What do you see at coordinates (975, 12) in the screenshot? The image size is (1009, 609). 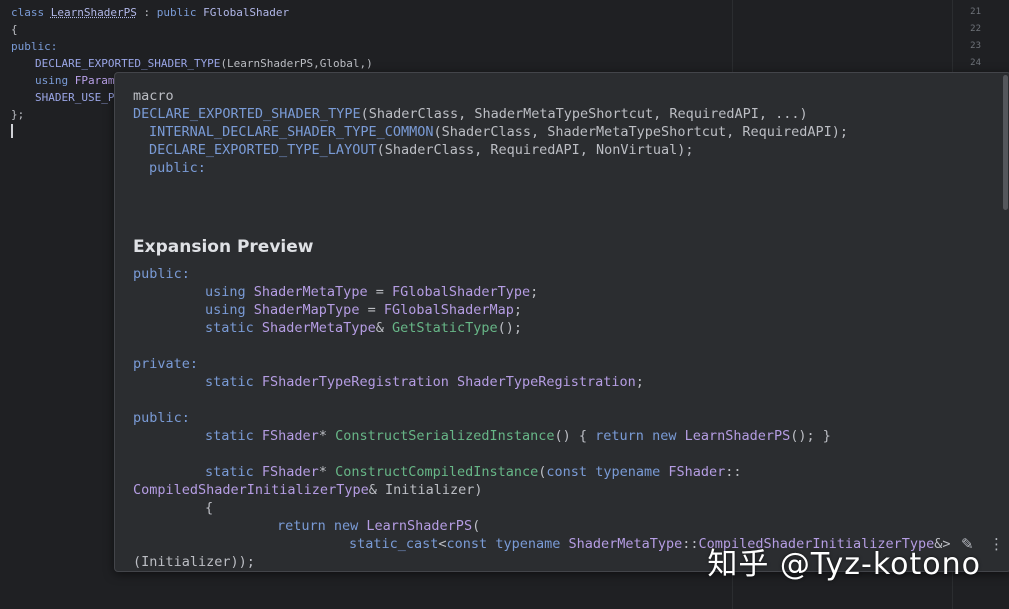 I see `line-number: 21` at bounding box center [975, 12].